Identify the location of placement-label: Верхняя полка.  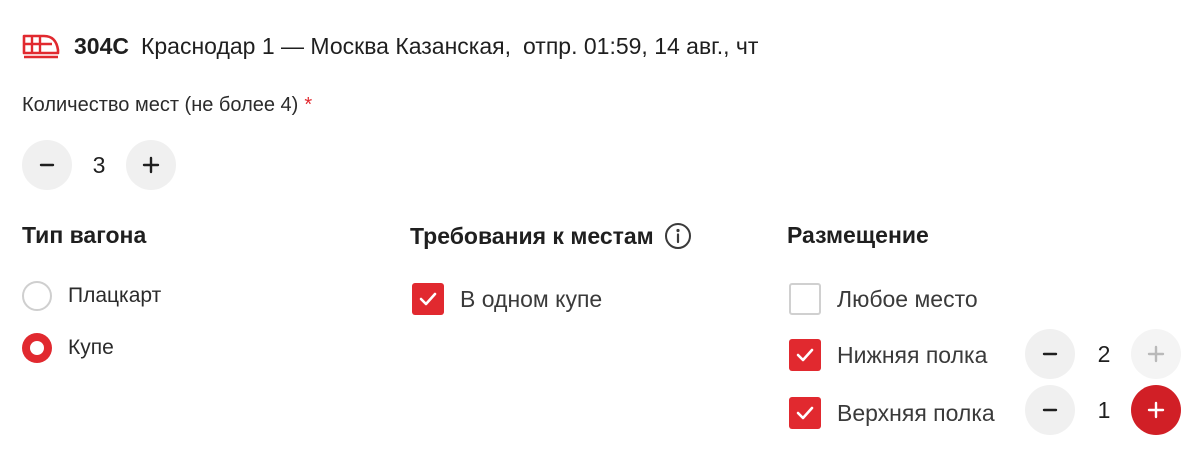
(916, 412).